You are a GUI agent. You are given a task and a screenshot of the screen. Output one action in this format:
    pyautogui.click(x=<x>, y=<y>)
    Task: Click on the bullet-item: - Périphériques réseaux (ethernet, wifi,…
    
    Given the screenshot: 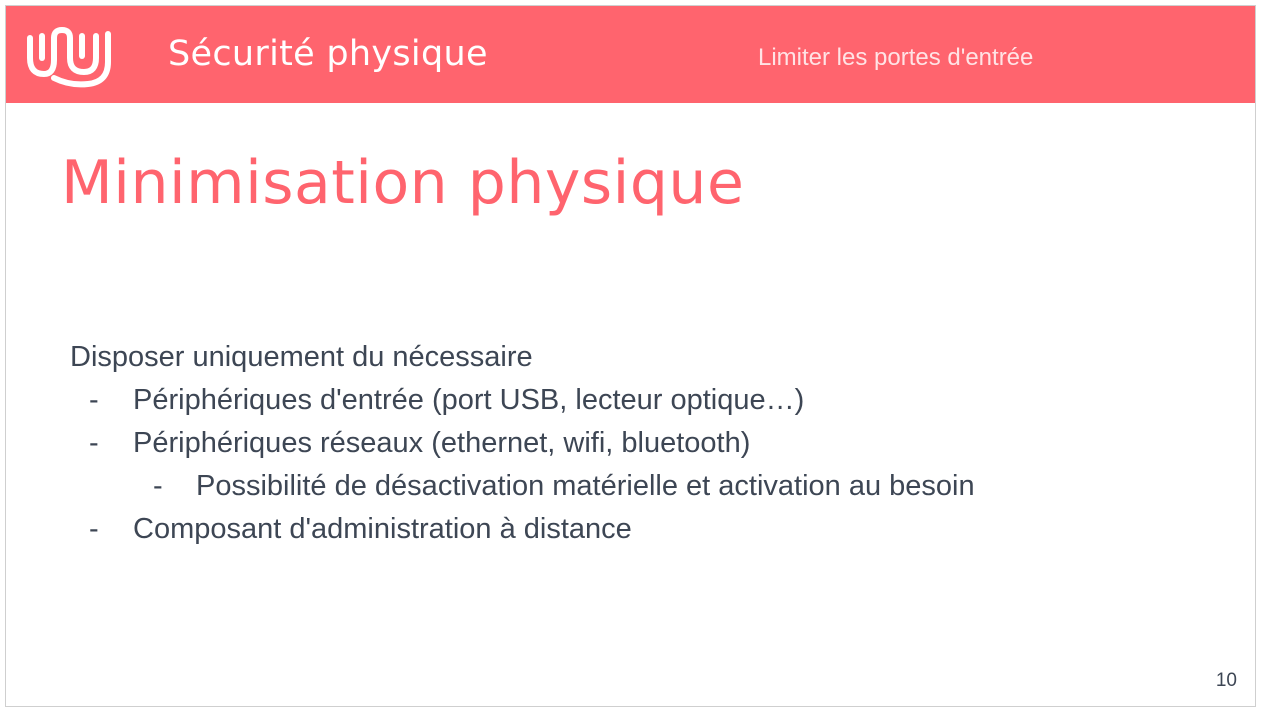 What is the action you would take?
    pyautogui.click(x=410, y=443)
    